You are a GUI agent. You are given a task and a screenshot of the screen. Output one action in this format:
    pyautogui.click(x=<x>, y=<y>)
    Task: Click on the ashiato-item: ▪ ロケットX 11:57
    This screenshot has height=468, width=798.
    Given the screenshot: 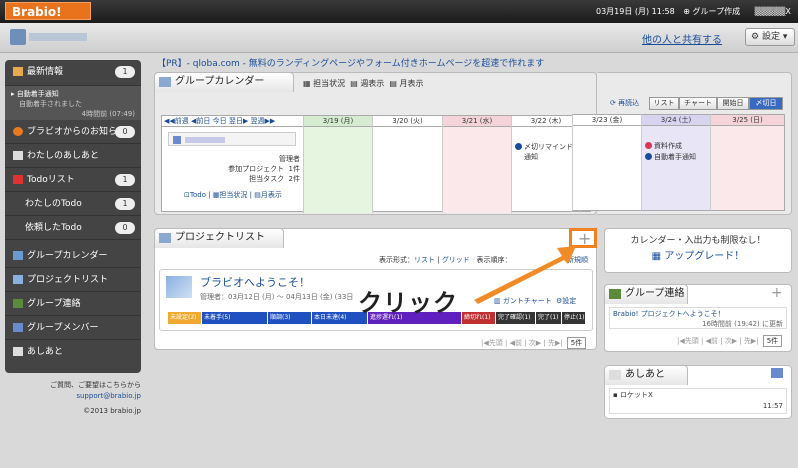 What is the action you would take?
    pyautogui.click(x=698, y=401)
    